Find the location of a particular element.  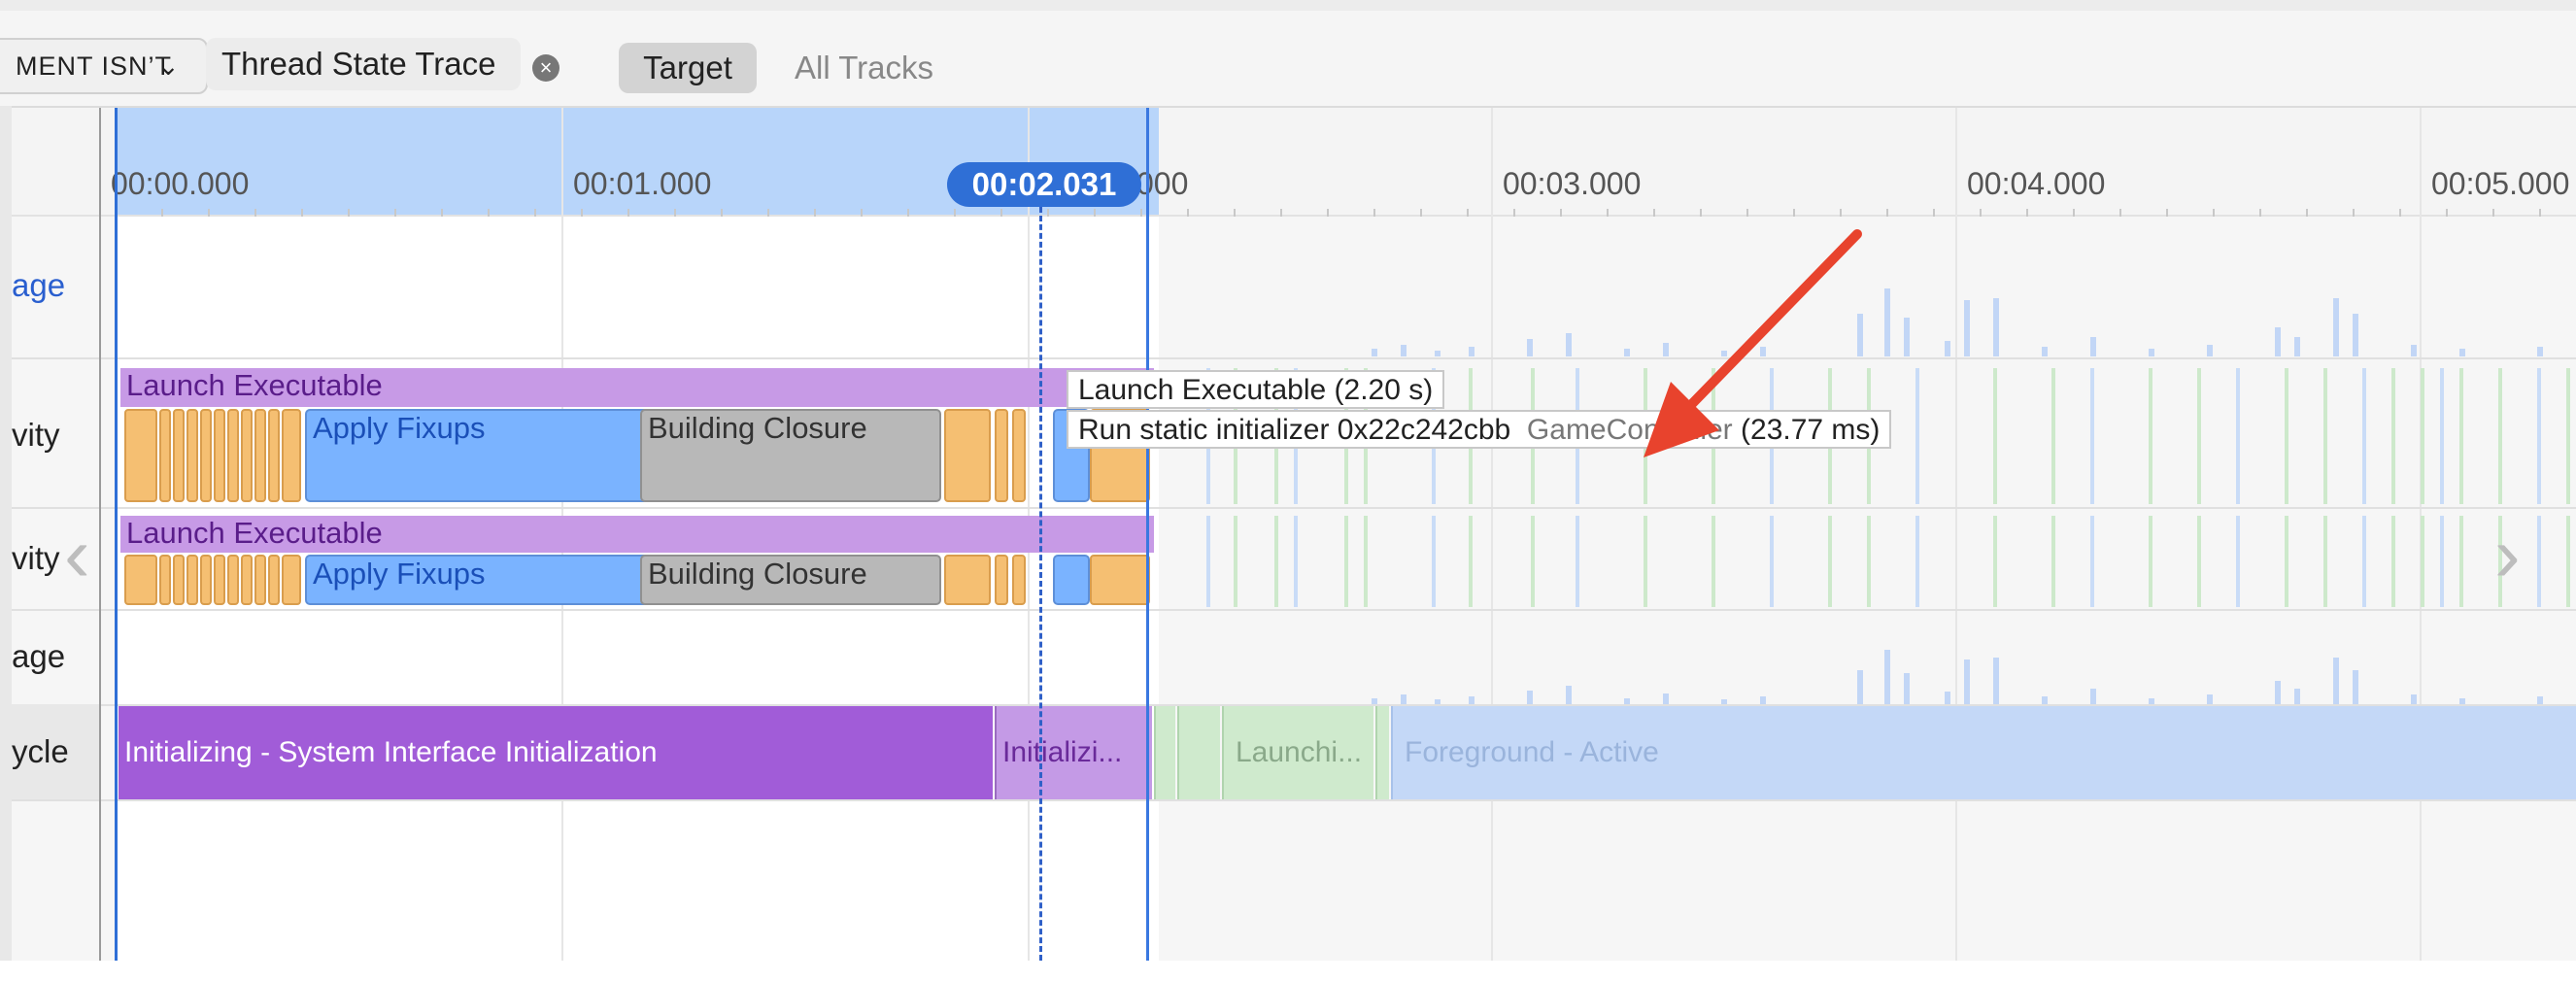

track-label-usage: age is located at coordinates (38, 285).